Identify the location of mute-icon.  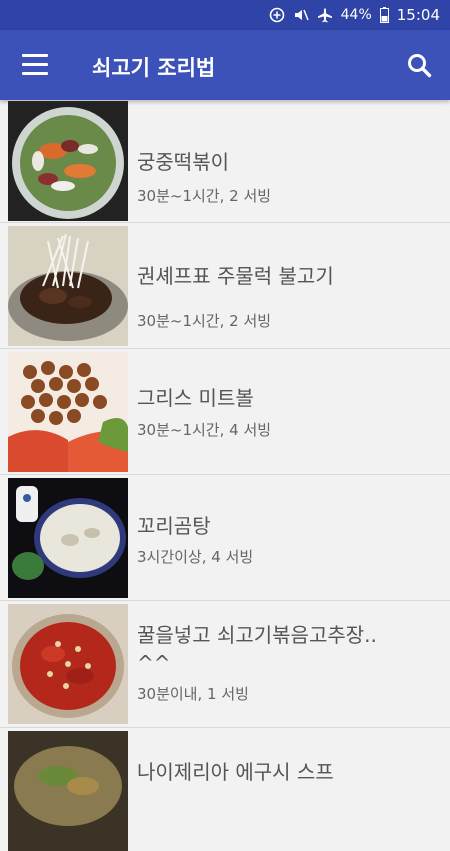
(301, 15).